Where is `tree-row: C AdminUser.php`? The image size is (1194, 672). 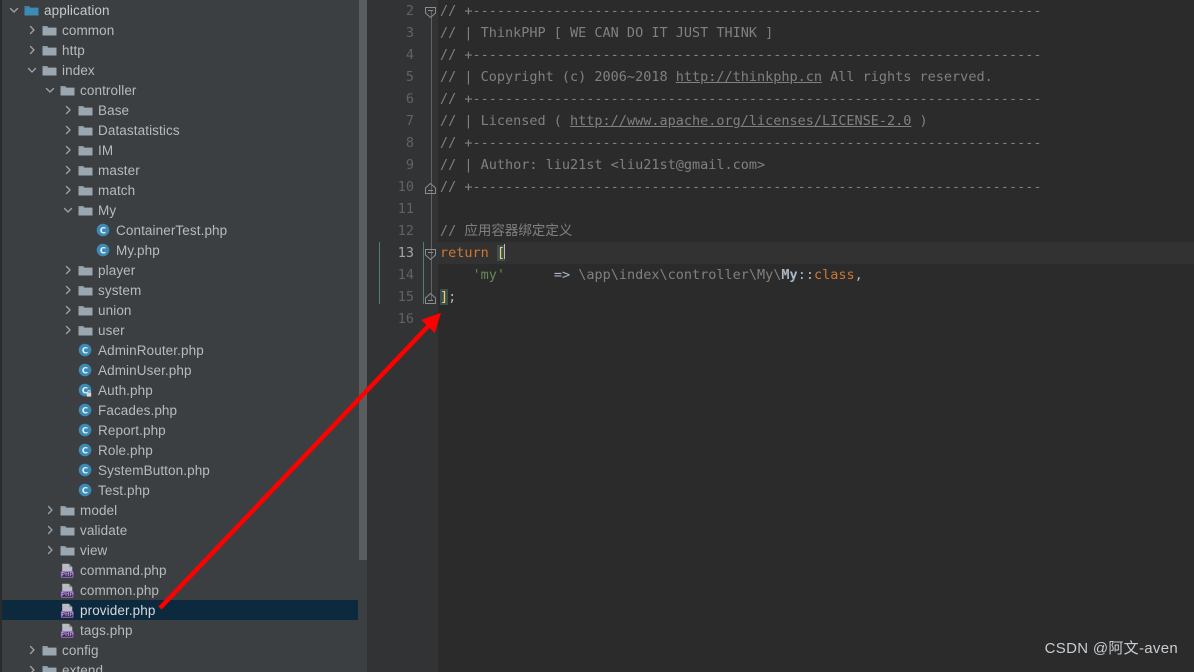 tree-row: C AdminUser.php is located at coordinates (180, 370).